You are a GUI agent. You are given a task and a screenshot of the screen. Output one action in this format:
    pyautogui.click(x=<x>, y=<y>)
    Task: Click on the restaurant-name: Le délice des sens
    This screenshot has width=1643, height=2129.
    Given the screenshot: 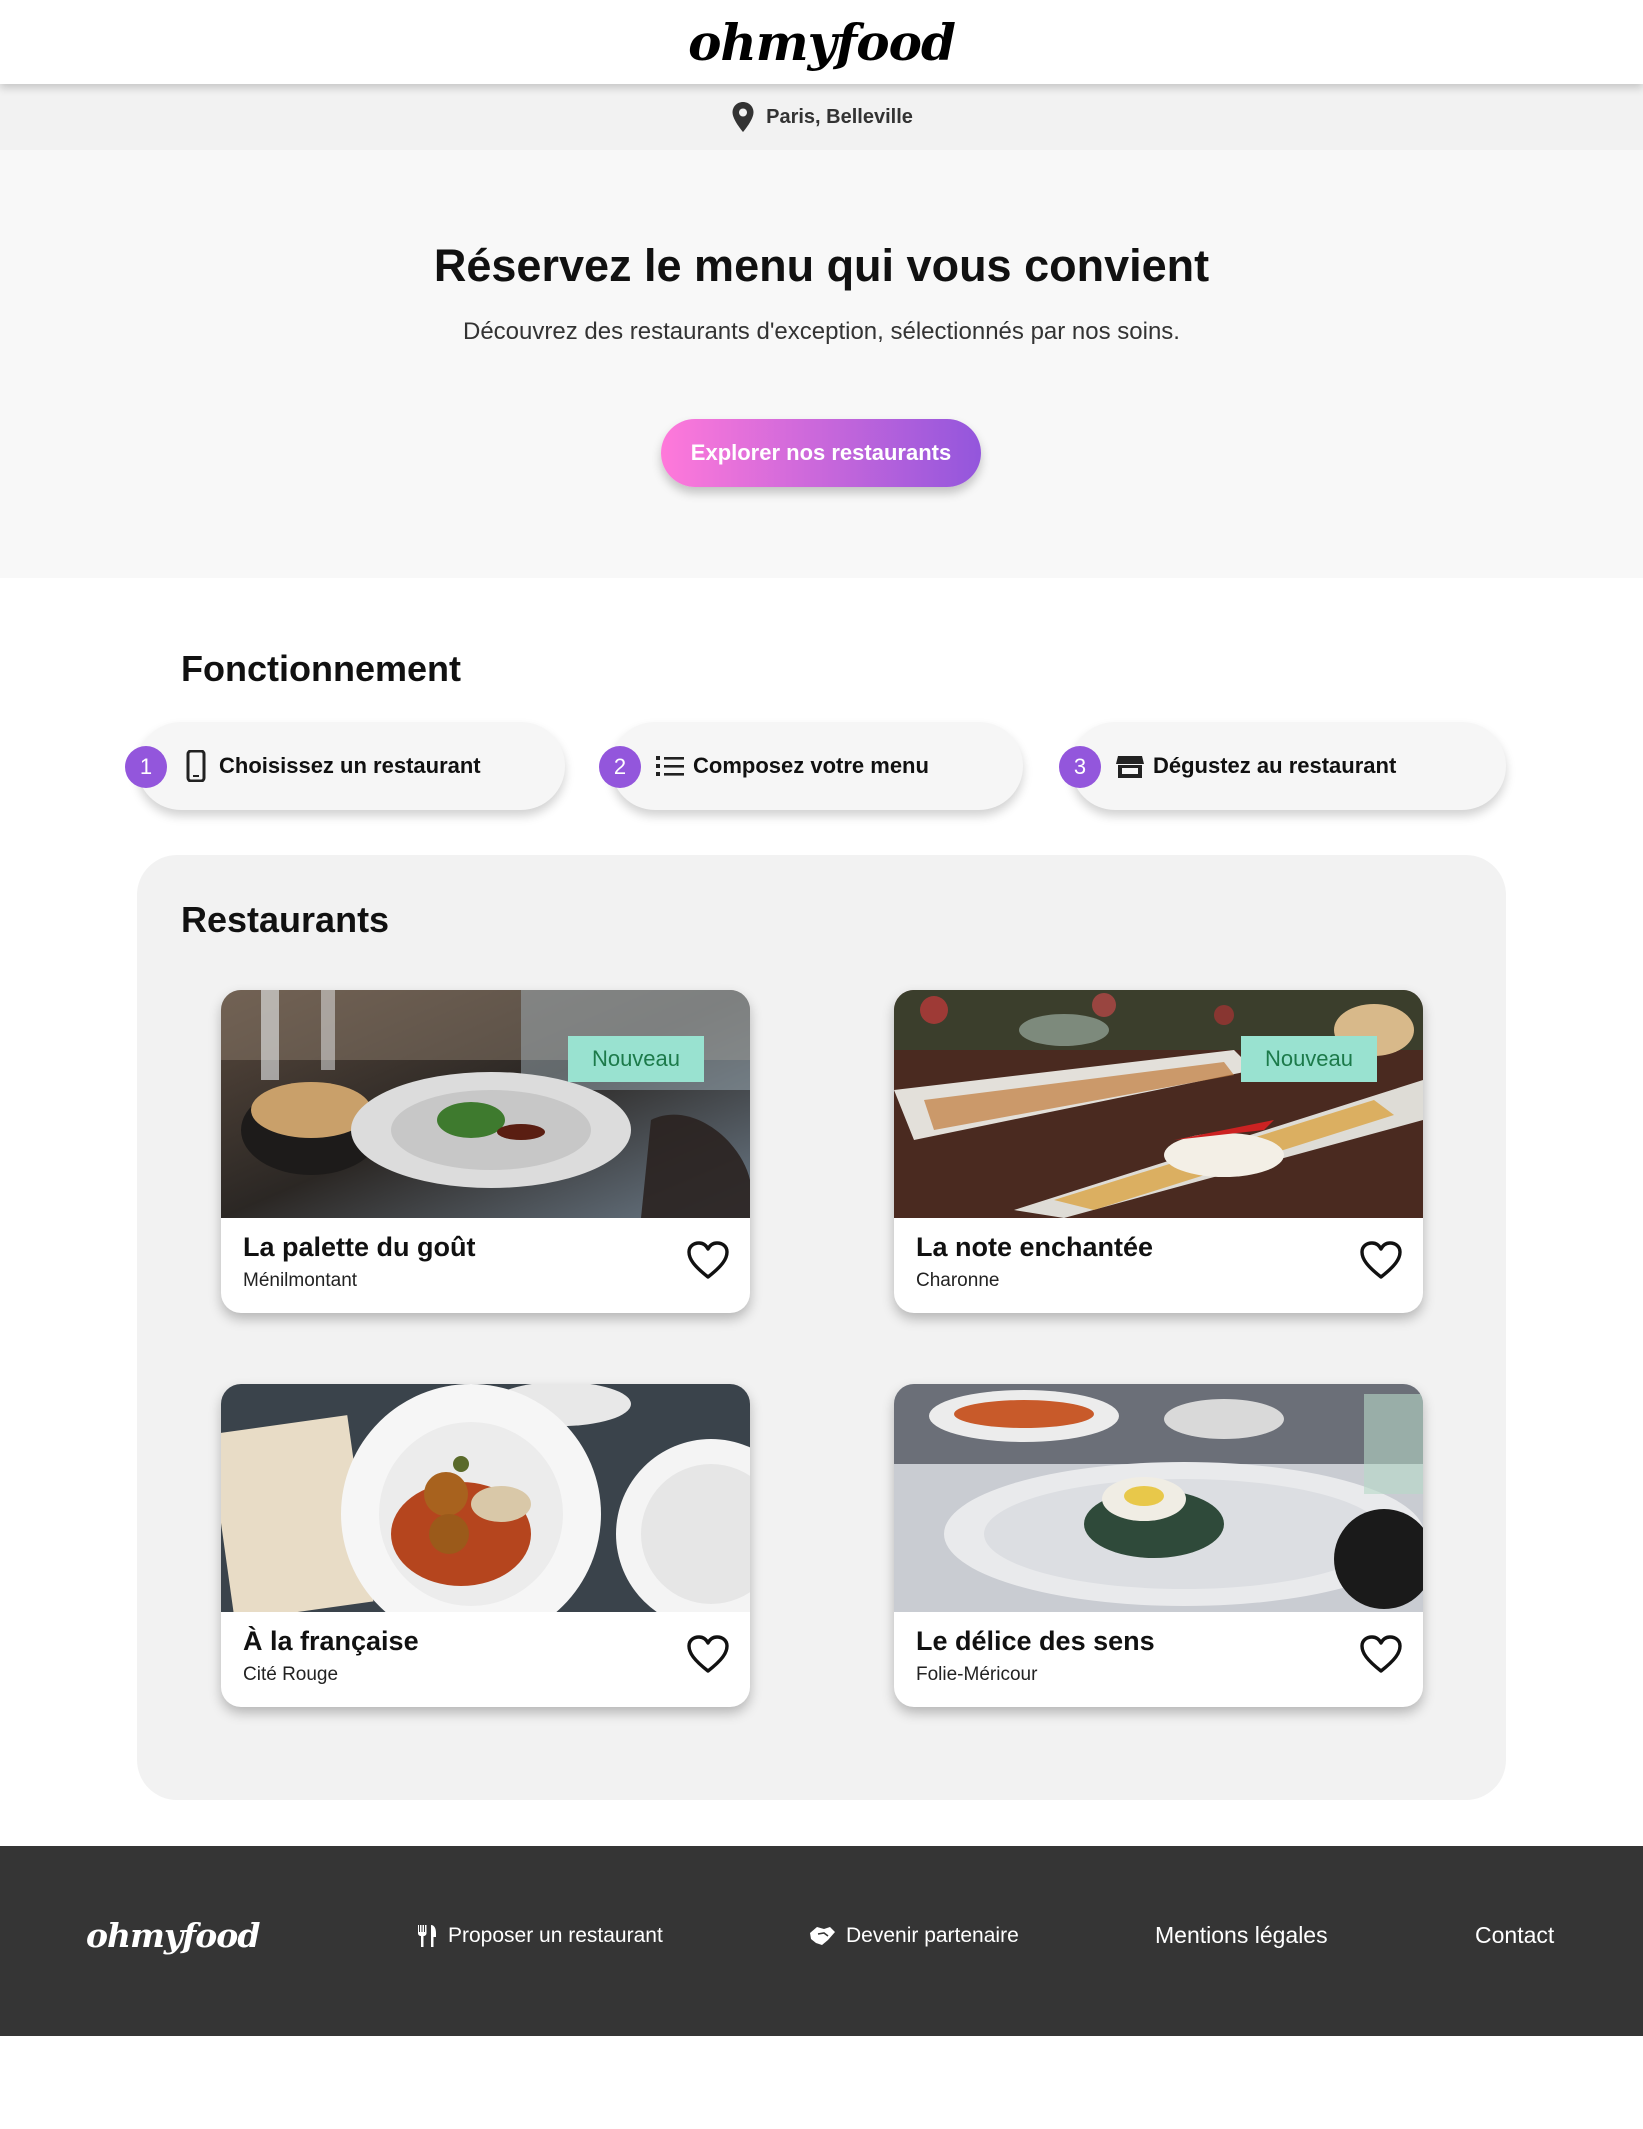 What is the action you would take?
    pyautogui.click(x=1035, y=1641)
    